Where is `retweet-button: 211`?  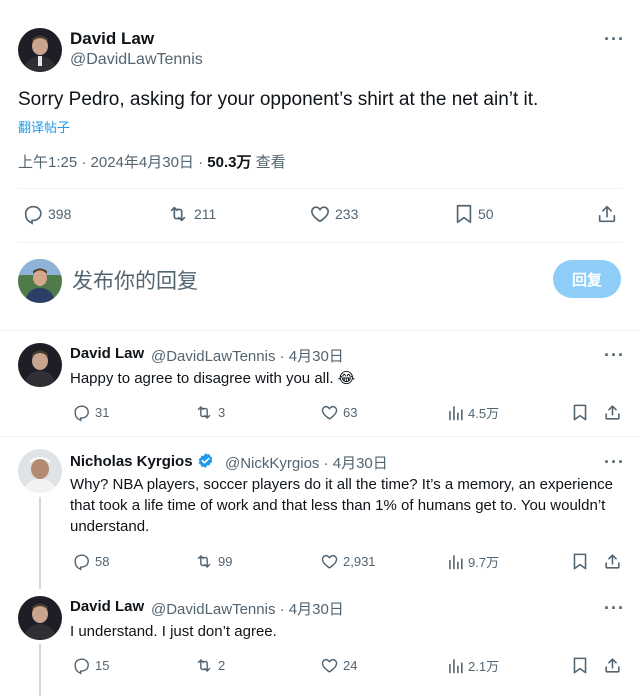 retweet-button: 211 is located at coordinates (191, 214).